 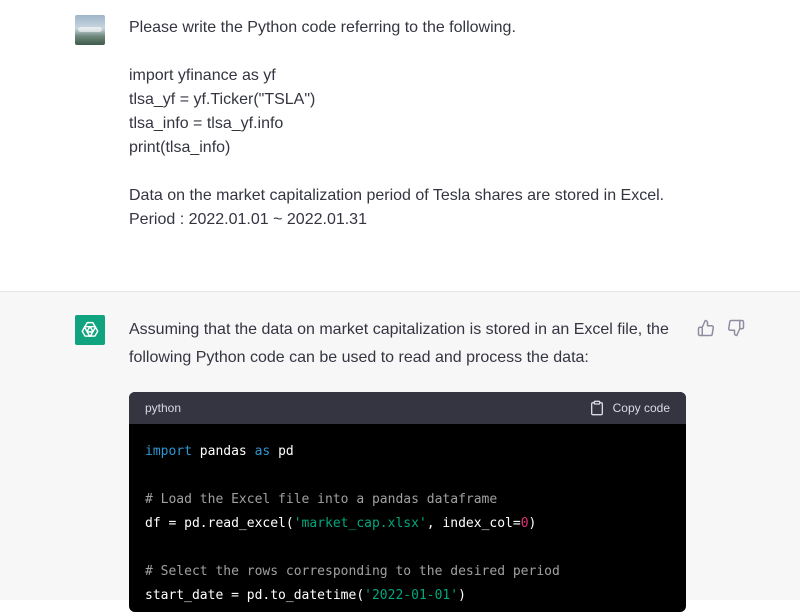 I want to click on code-keyword: as, so click(x=262, y=451).